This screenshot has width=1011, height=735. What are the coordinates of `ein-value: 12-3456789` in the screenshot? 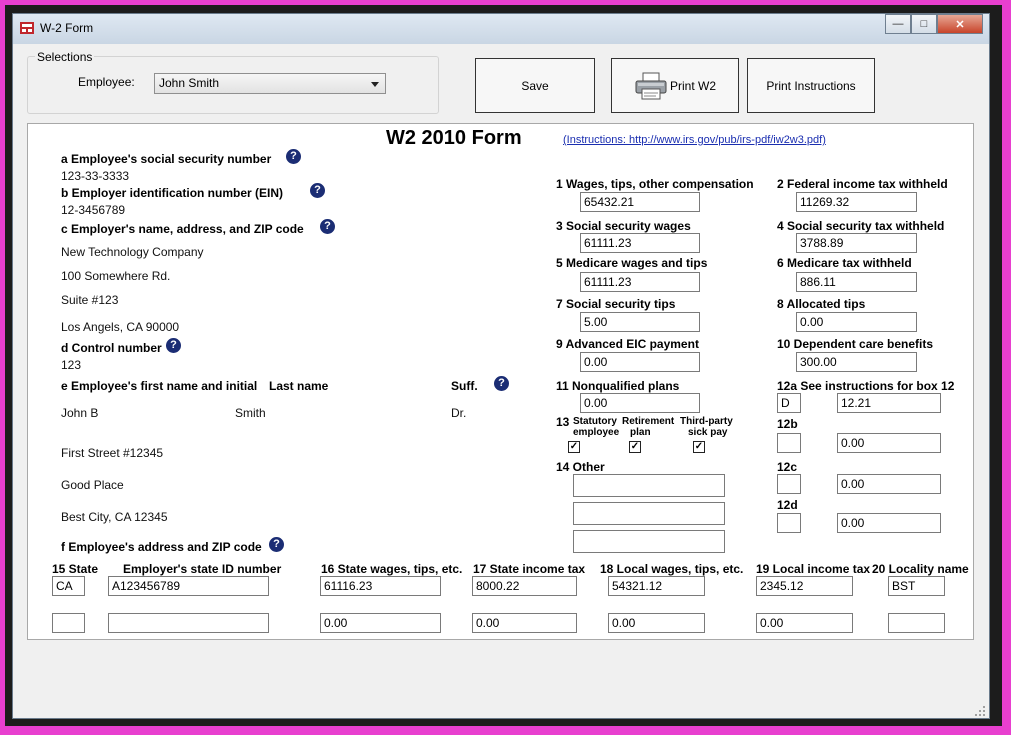 It's located at (93, 210).